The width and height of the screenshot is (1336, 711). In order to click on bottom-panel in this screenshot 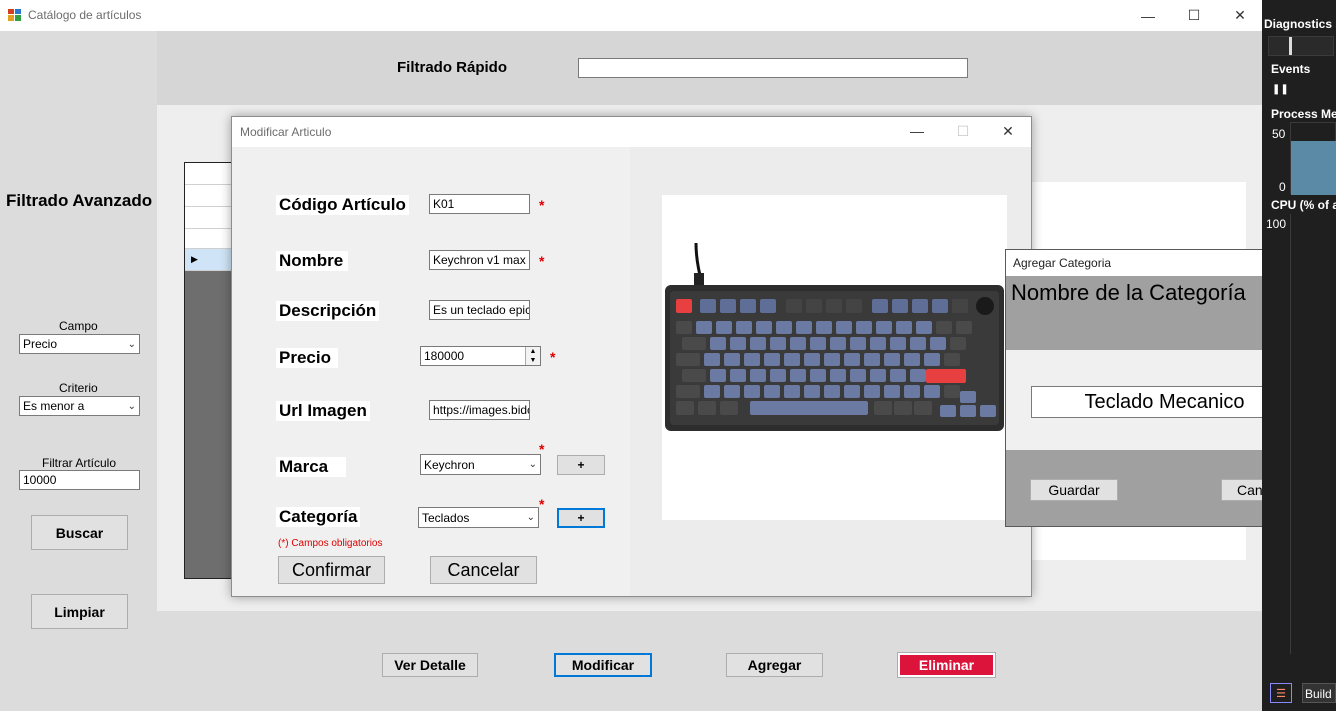, I will do `click(709, 661)`.